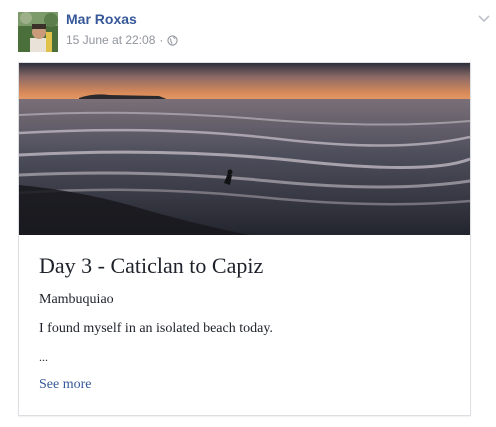 Image resolution: width=496 pixels, height=427 pixels. What do you see at coordinates (173, 40) in the screenshot?
I see `globe-icon` at bounding box center [173, 40].